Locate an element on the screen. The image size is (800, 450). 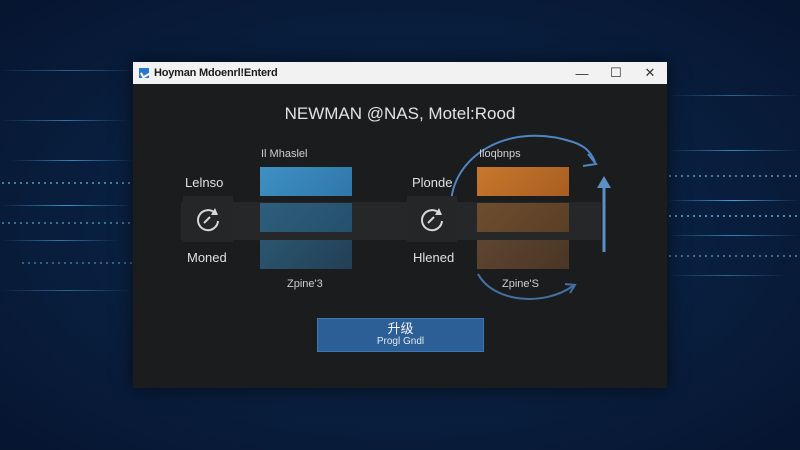
upgrade-button: 升级 Progl Gndl is located at coordinates (400, 335).